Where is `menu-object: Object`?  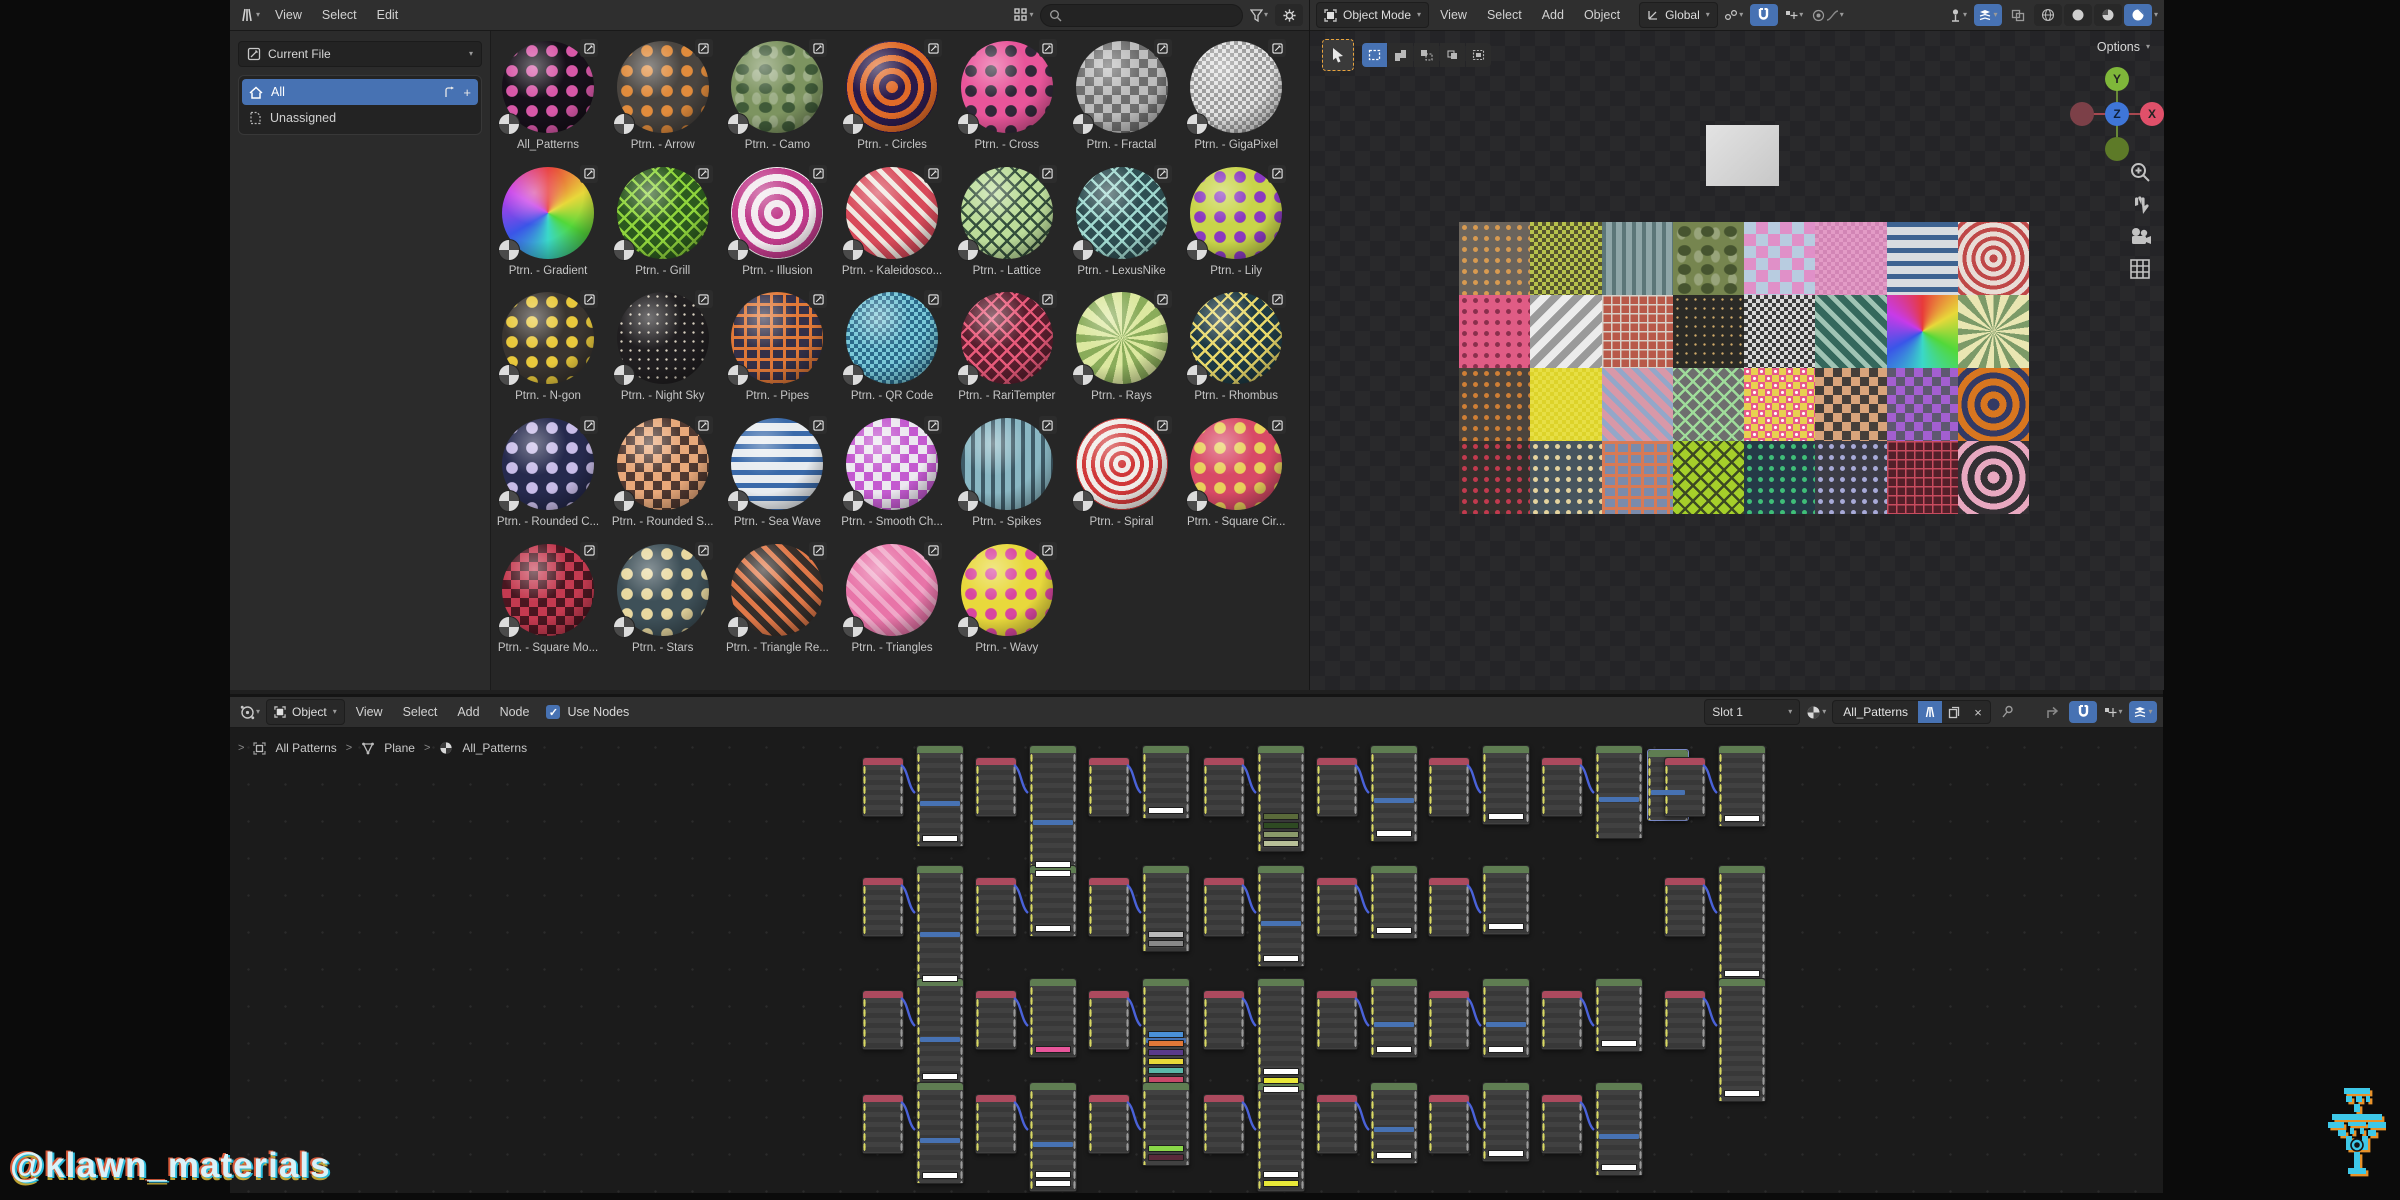
menu-object: Object is located at coordinates (1602, 15).